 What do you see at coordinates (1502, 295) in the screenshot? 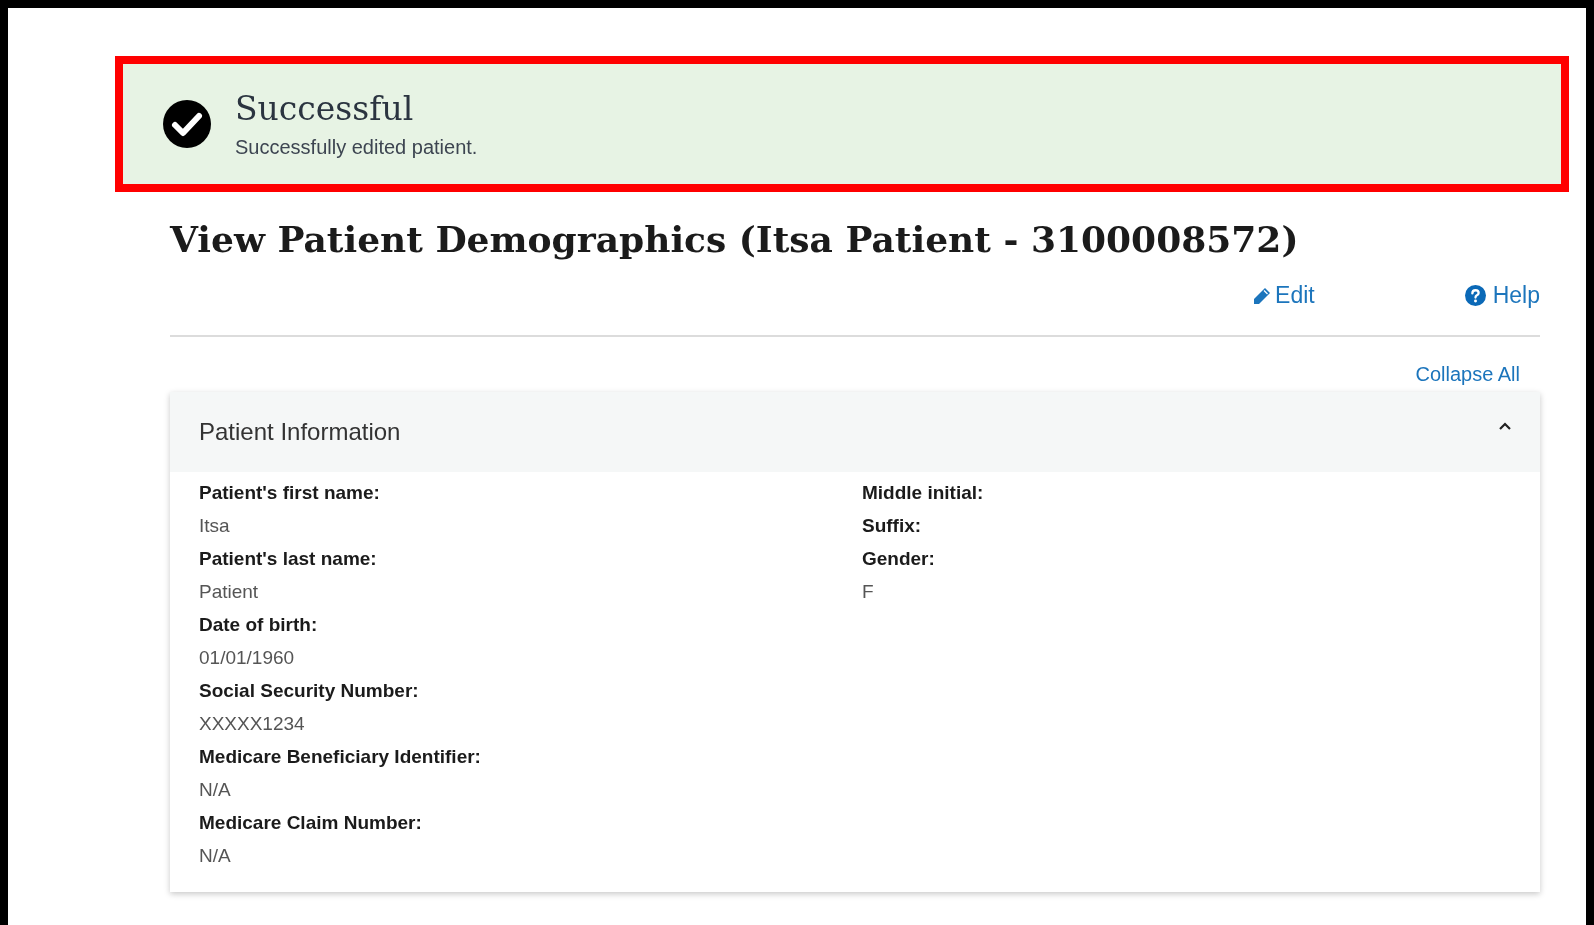
I see `action-link: Help` at bounding box center [1502, 295].